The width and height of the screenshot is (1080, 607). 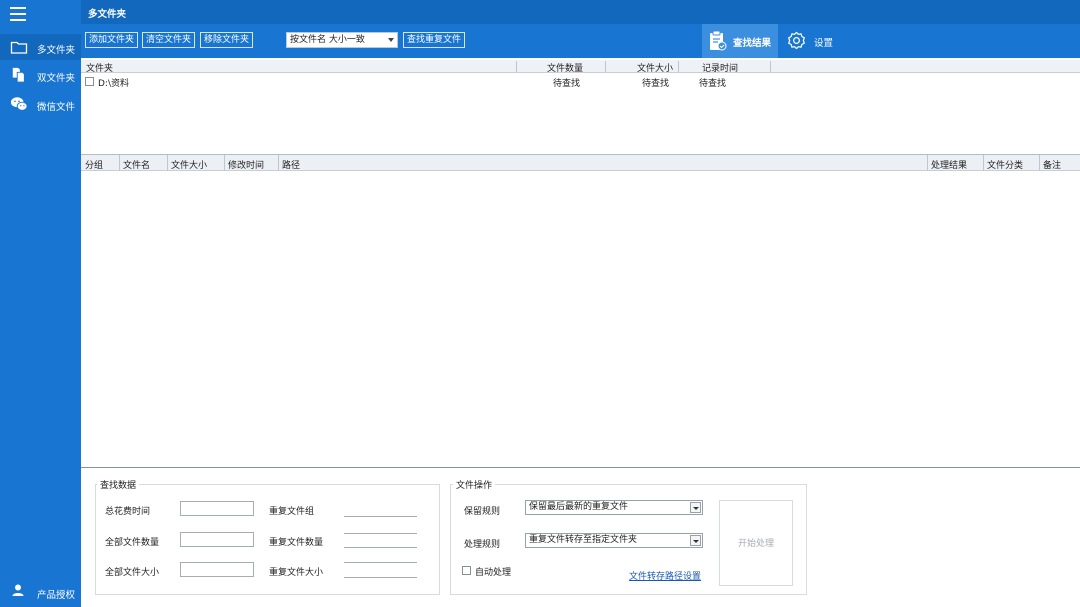 What do you see at coordinates (482, 545) in the screenshot?
I see `handle-rule-label: 处理规则` at bounding box center [482, 545].